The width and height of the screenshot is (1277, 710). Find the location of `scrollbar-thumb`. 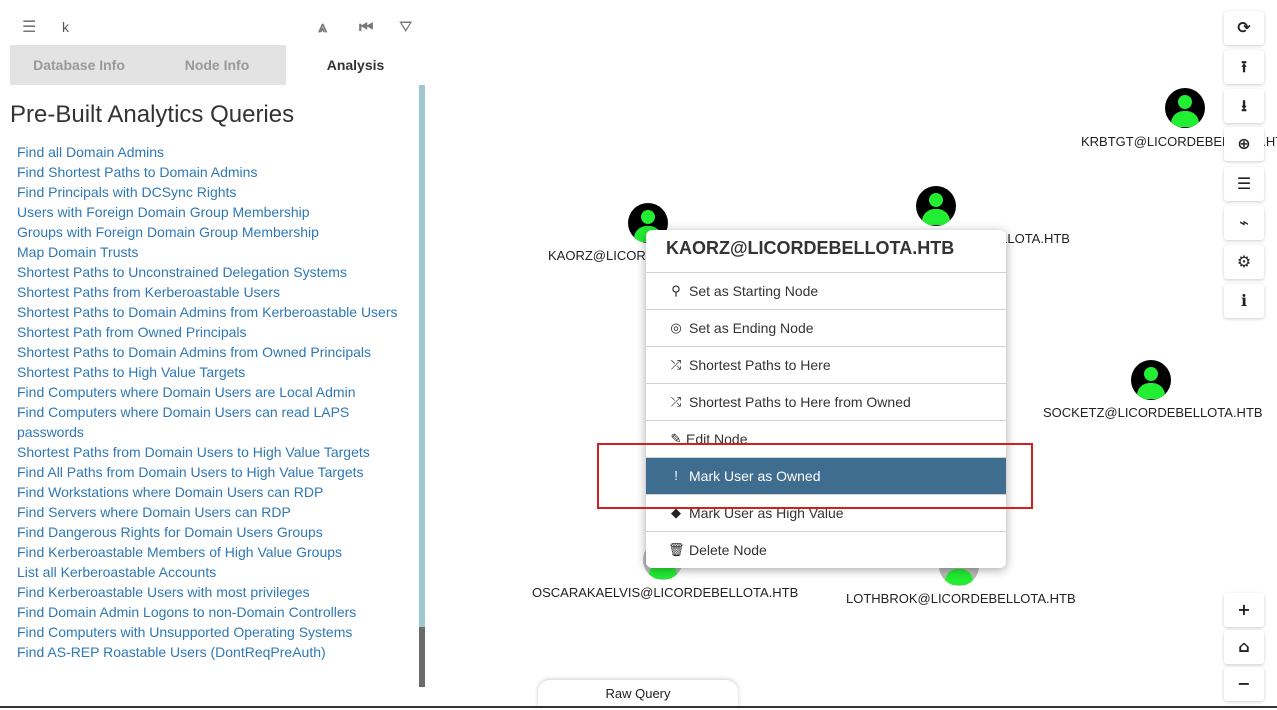

scrollbar-thumb is located at coordinates (422, 657).